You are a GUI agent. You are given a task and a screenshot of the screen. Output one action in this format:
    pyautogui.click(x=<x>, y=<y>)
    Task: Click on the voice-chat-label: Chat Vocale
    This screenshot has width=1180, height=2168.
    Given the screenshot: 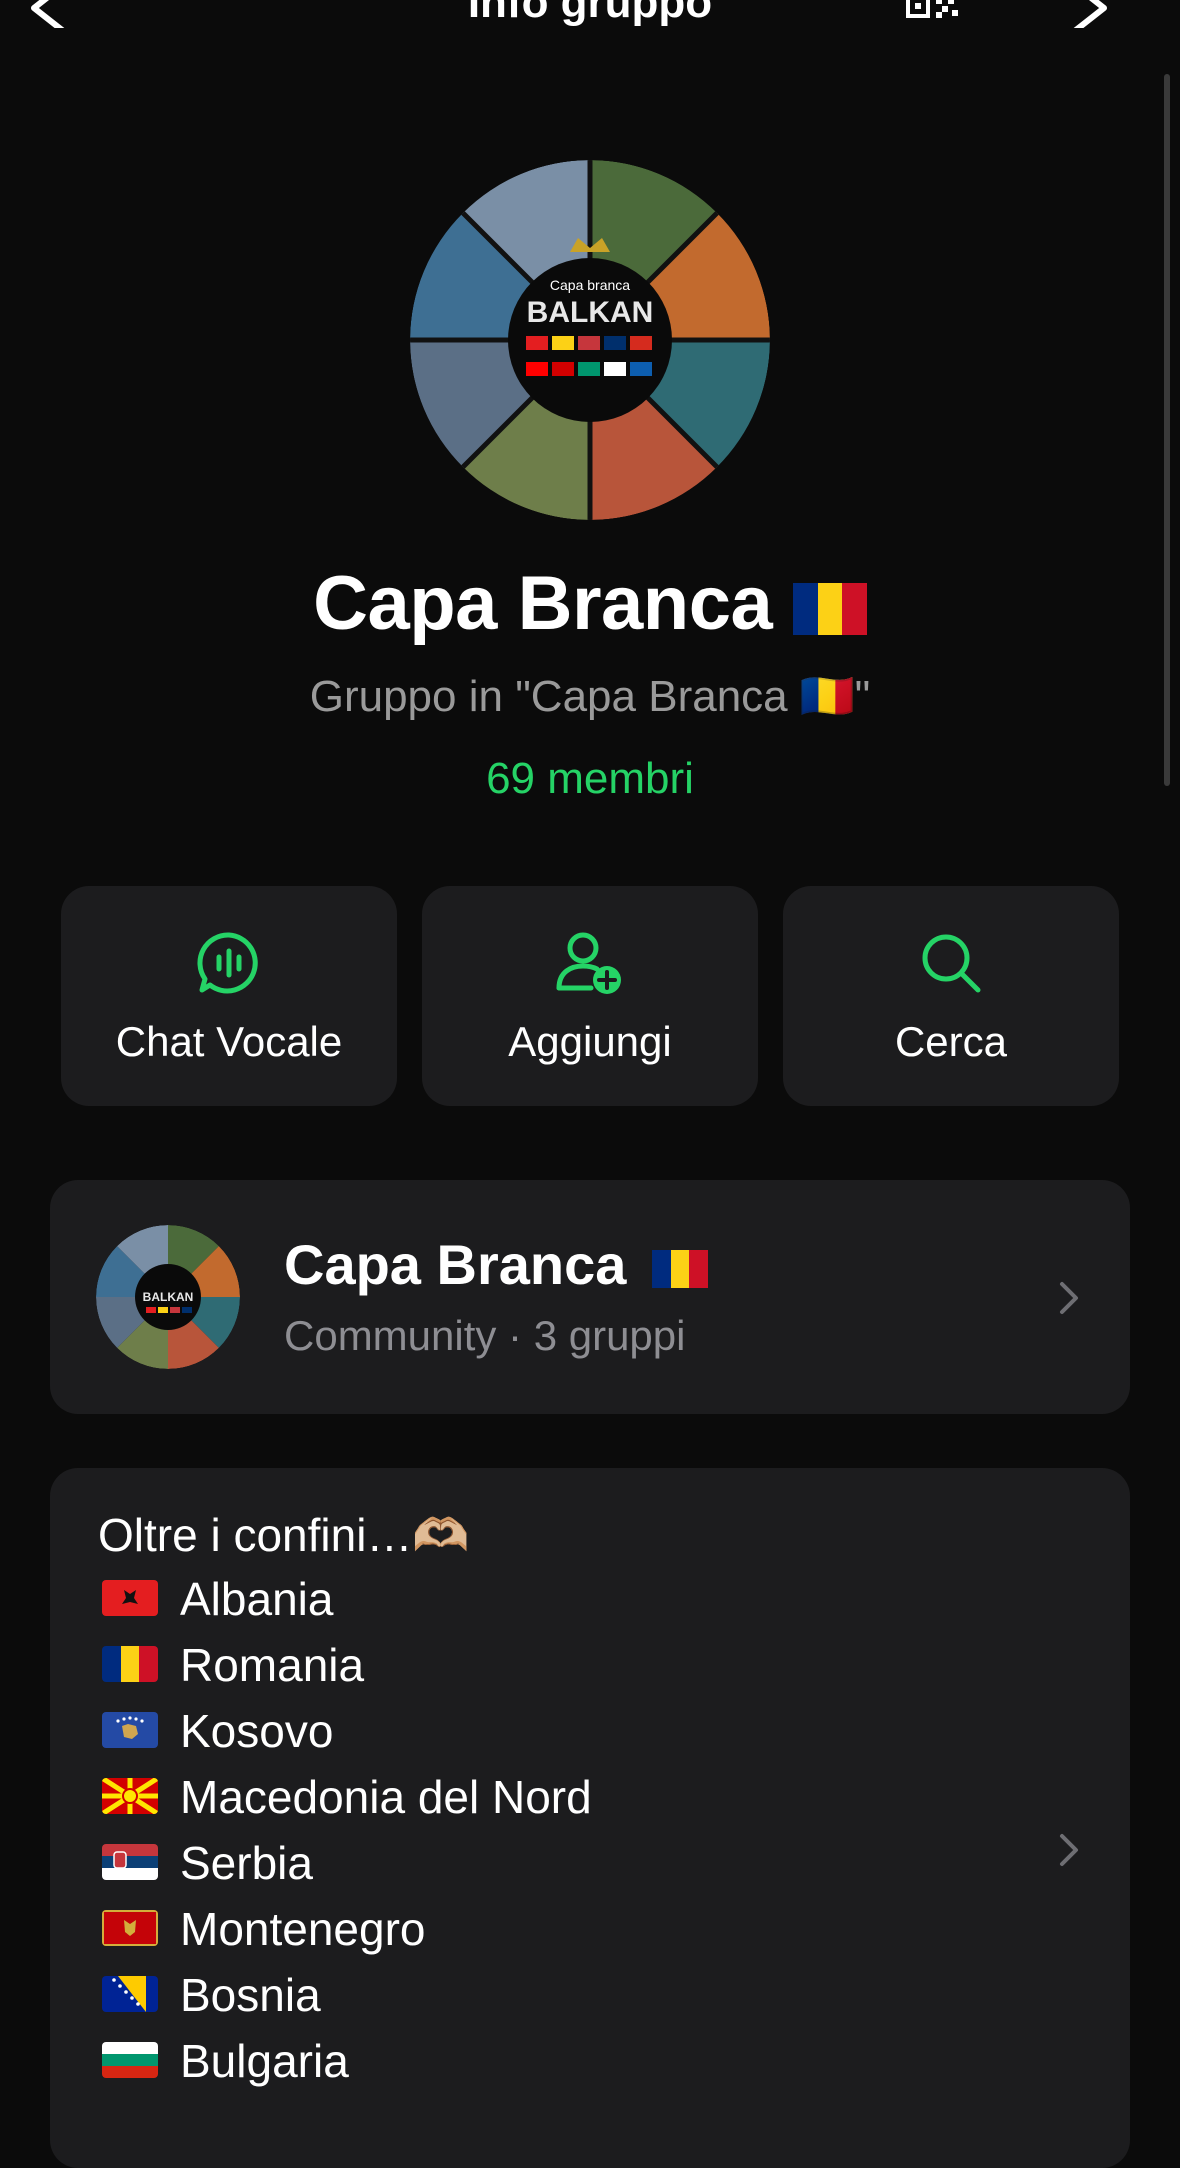 What is the action you would take?
    pyautogui.click(x=229, y=1041)
    